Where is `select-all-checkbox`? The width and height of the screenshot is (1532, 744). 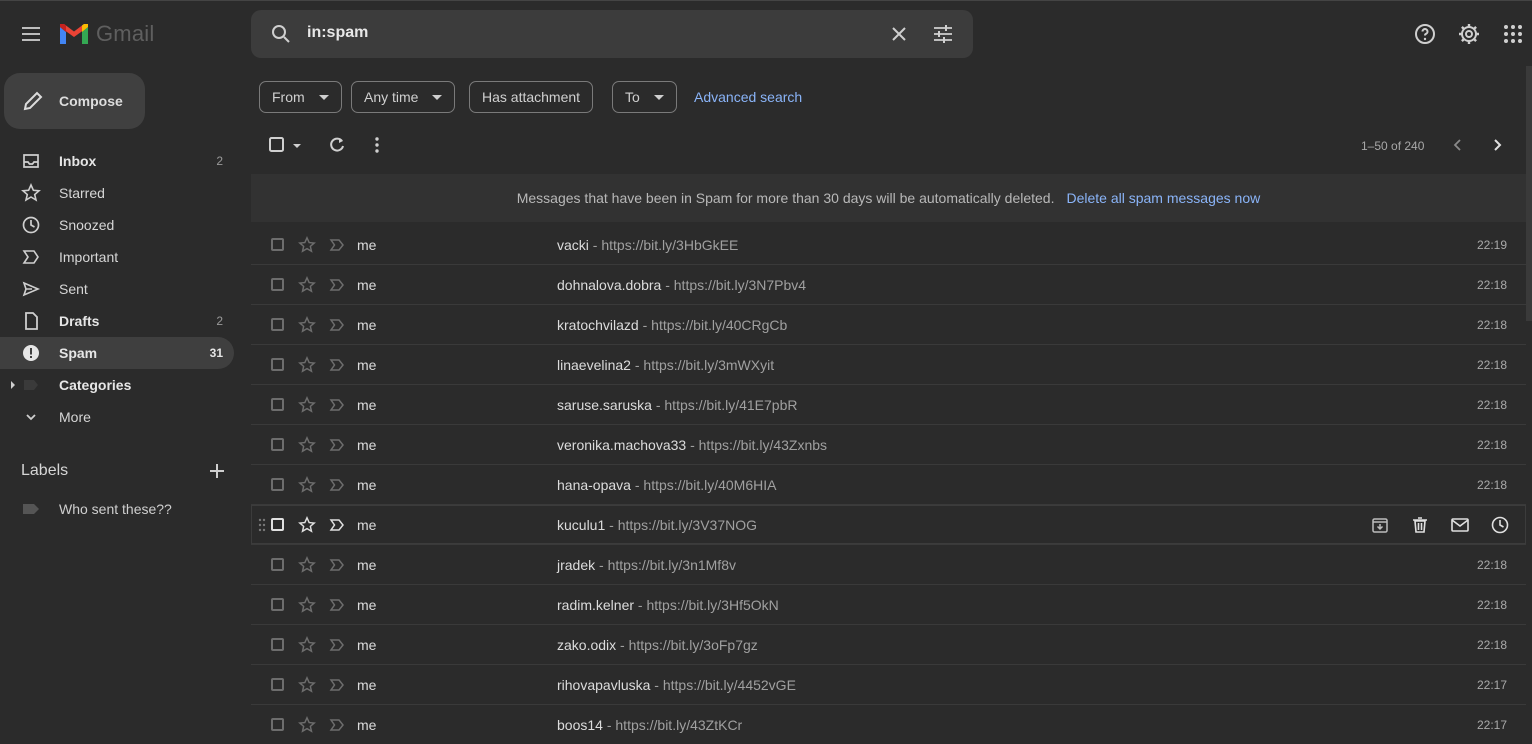 select-all-checkbox is located at coordinates (278, 145).